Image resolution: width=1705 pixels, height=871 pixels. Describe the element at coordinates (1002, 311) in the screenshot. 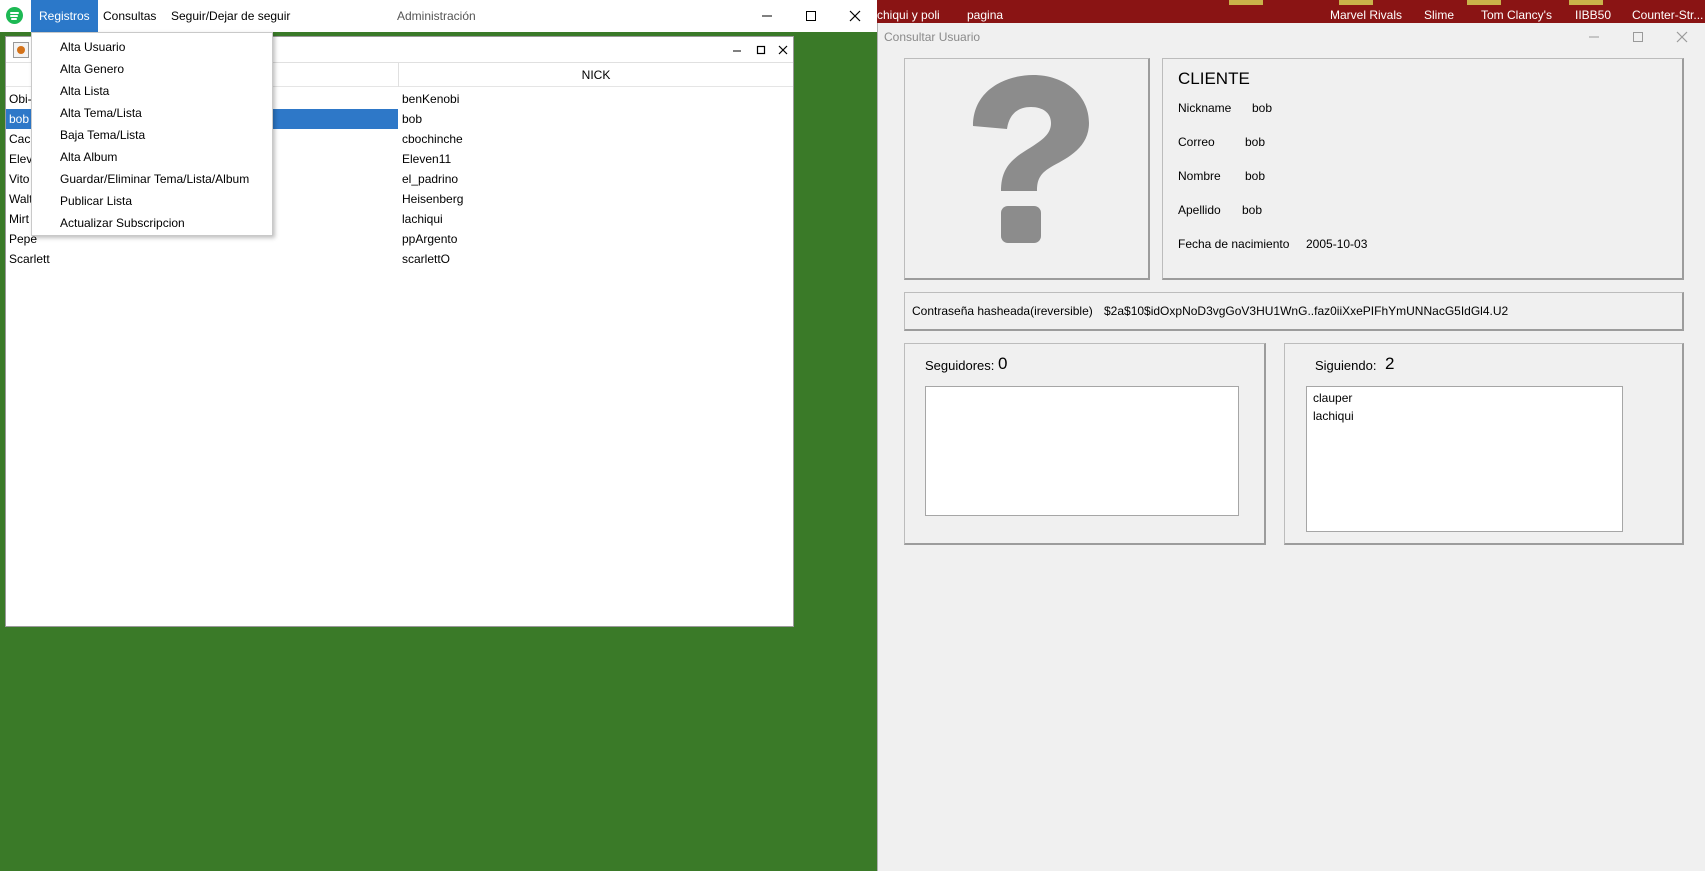

I see `password-label: Contraseña hasheada(ireversible)` at that location.